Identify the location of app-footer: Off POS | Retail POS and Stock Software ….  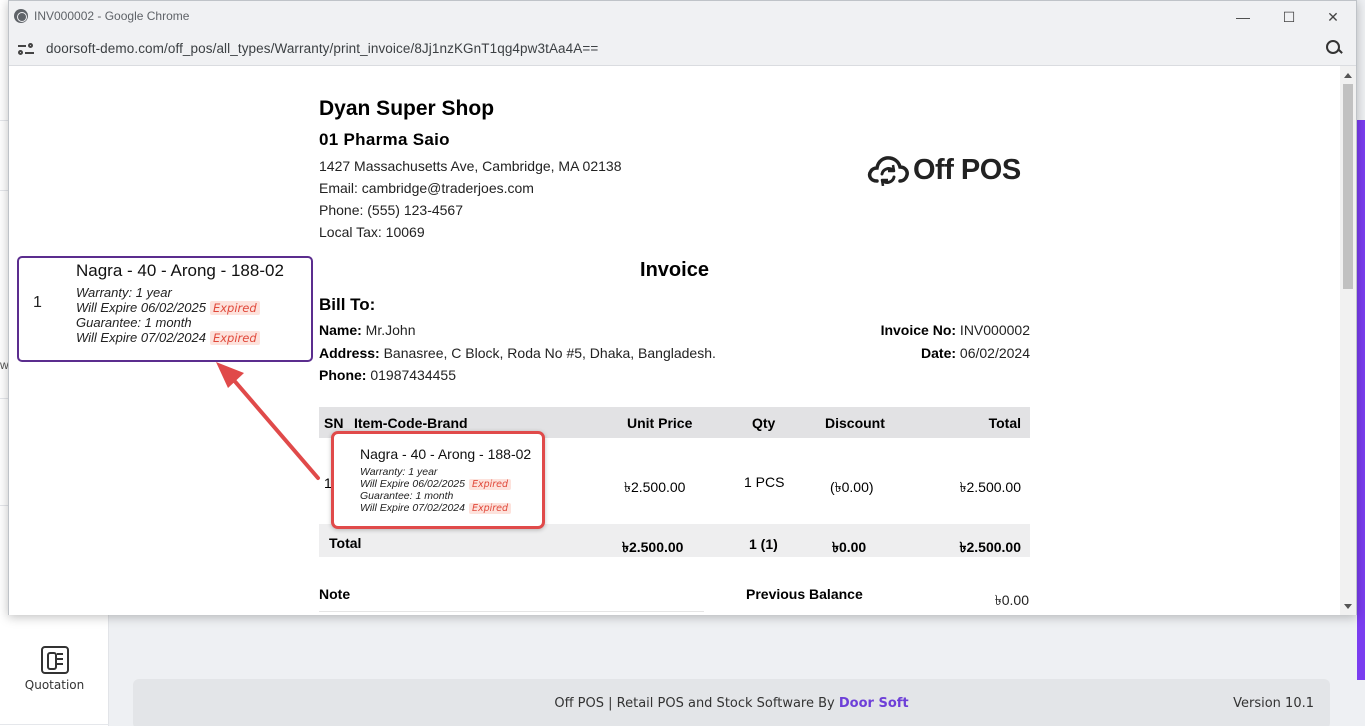
(731, 702).